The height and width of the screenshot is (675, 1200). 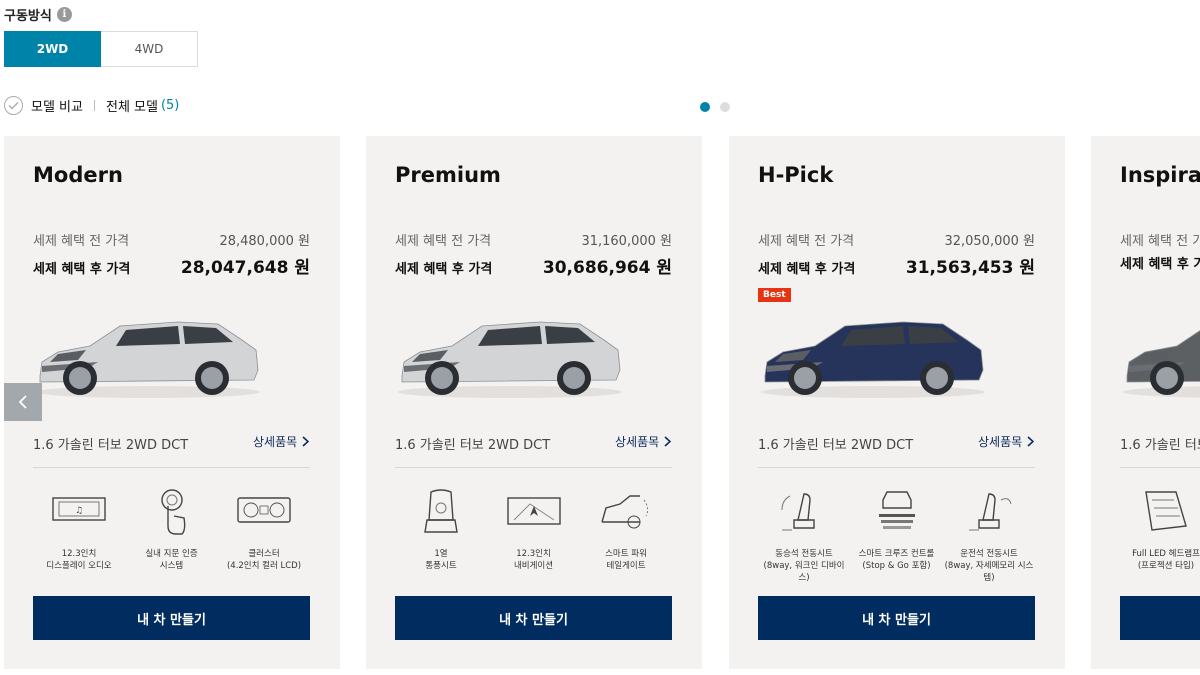 I want to click on feature-item: 1열 통풍시트, so click(x=441, y=529).